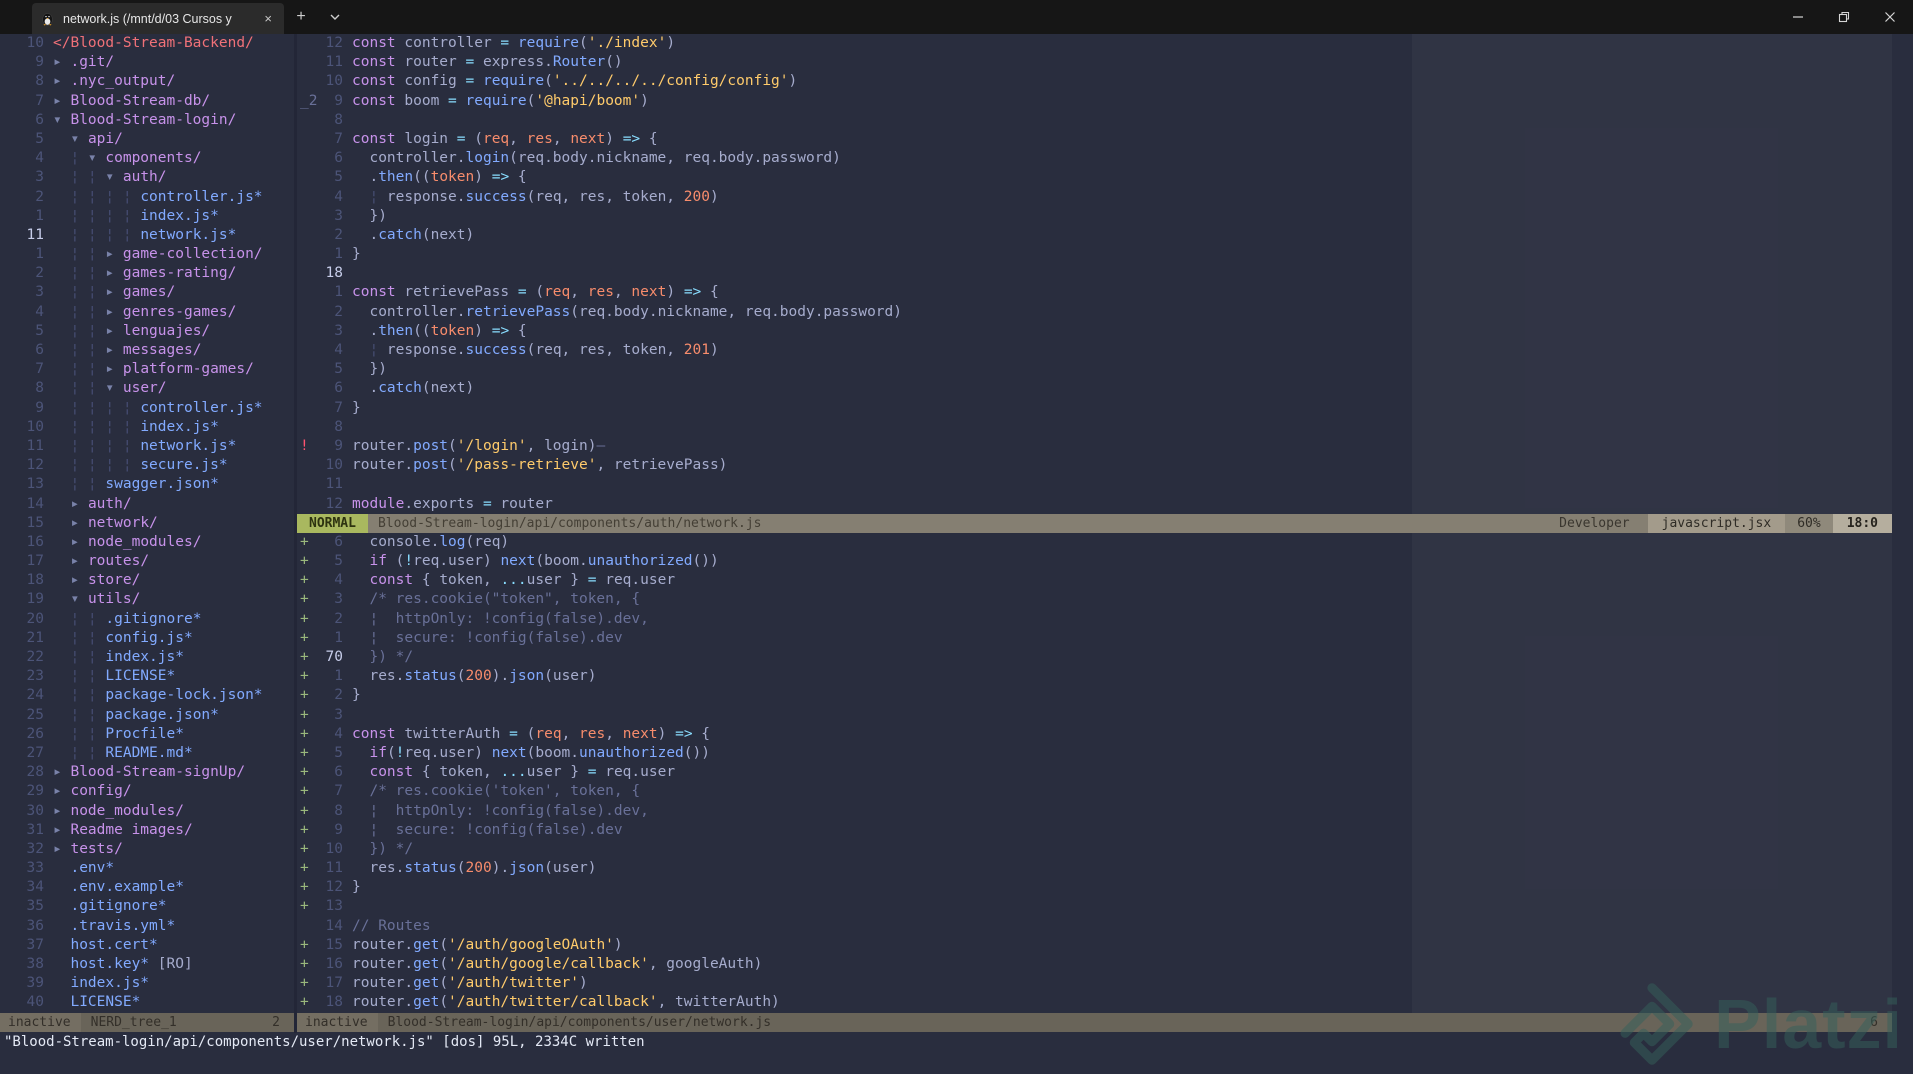 Image resolution: width=1913 pixels, height=1074 pixels. What do you see at coordinates (147, 504) in the screenshot?
I see `tree-row: 14 ▸ auth/` at bounding box center [147, 504].